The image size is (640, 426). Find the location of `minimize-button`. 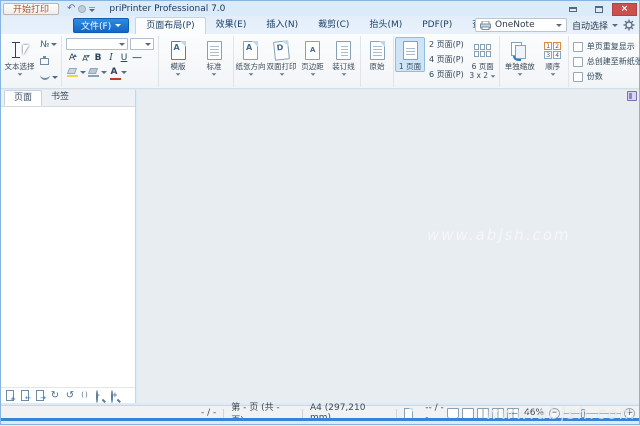

minimize-button is located at coordinates (572, 9).